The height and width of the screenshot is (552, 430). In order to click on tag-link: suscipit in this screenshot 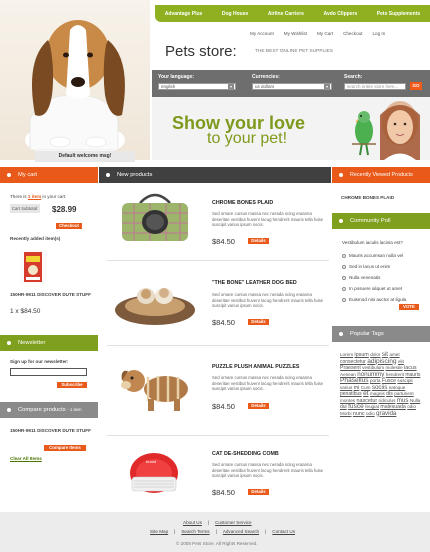, I will do `click(404, 380)`.